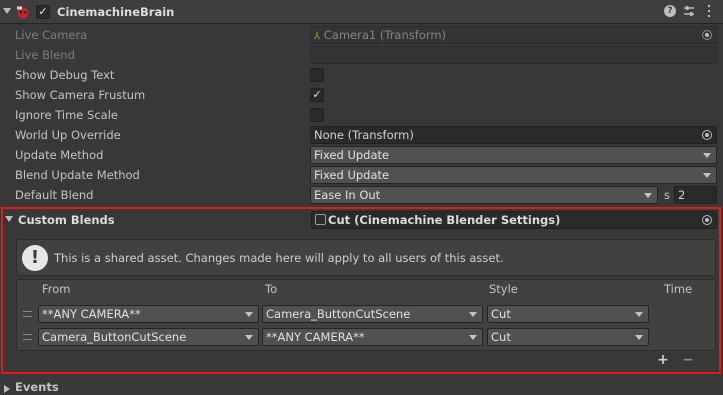  Describe the element at coordinates (35, 258) in the screenshot. I see `info-icon: !` at that location.